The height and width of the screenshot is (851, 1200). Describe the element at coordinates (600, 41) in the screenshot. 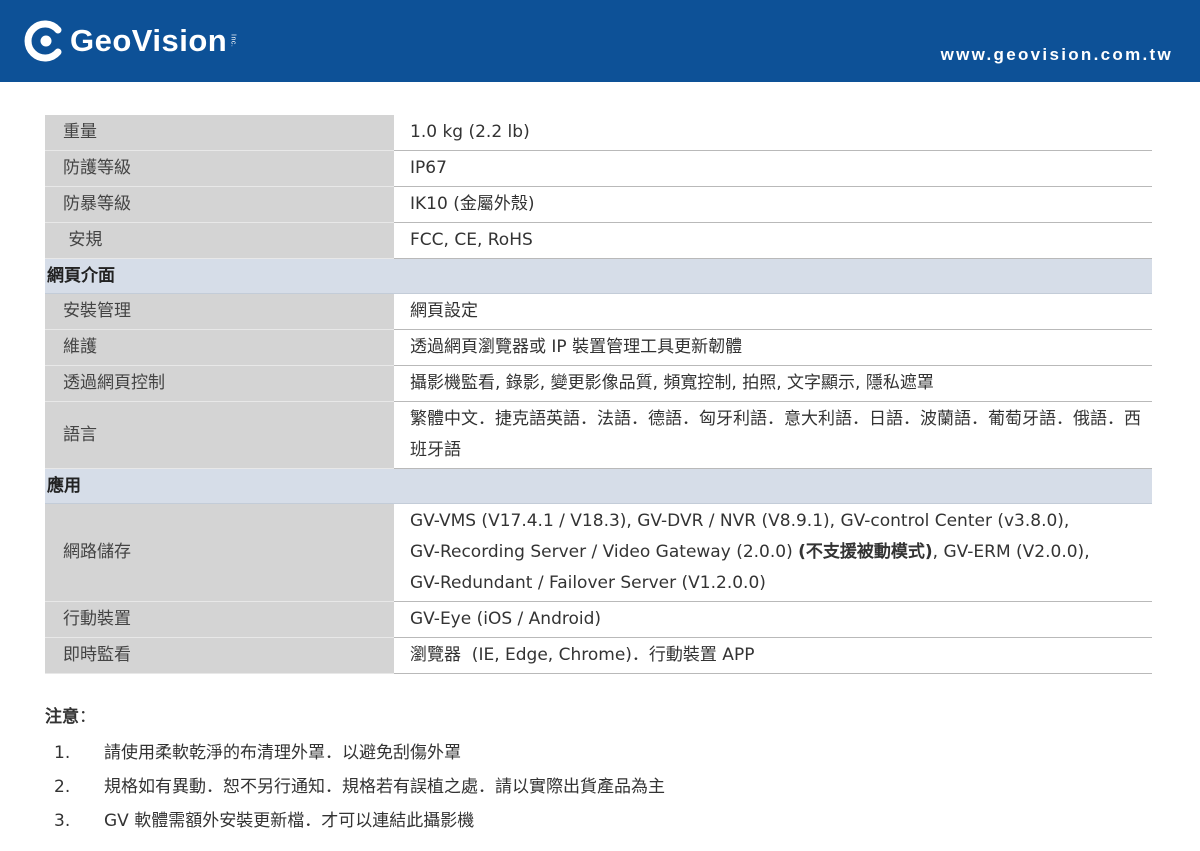

I see `page-header: GeoVision Inc. www.geovision.com.tw` at that location.